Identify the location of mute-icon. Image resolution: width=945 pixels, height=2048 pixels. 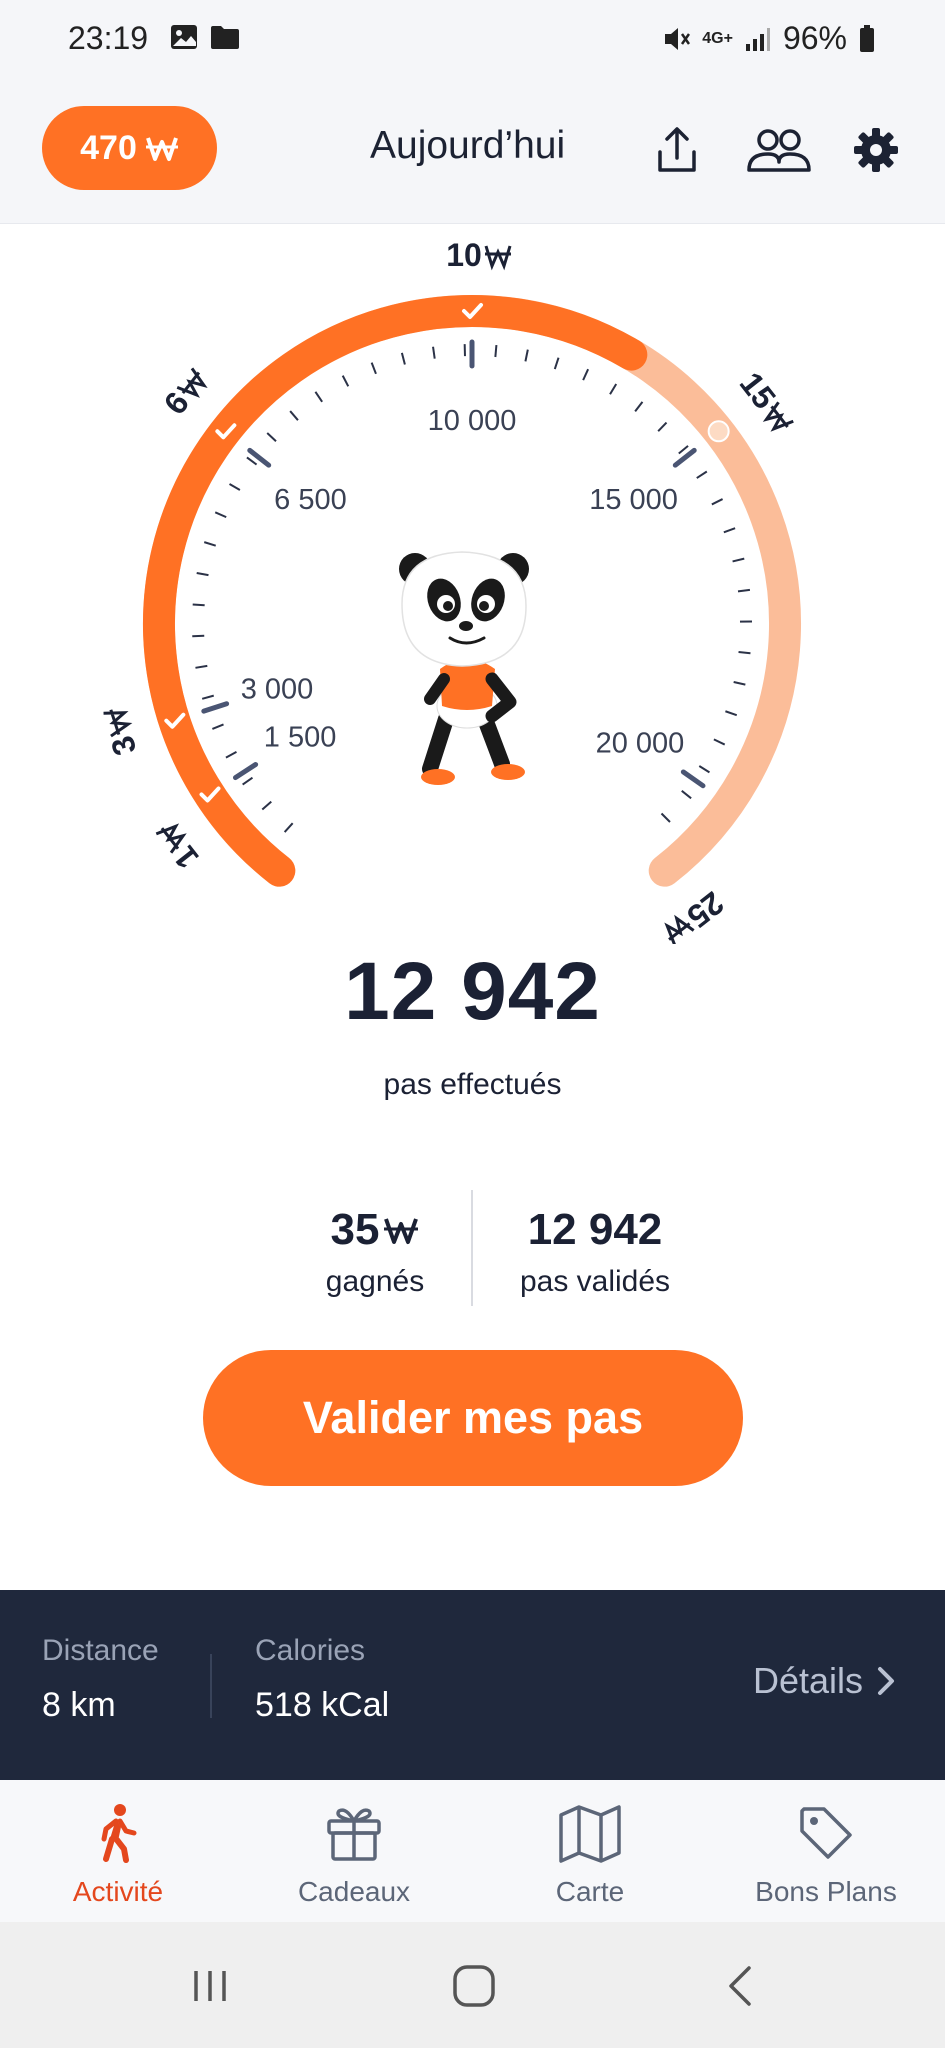
(678, 38).